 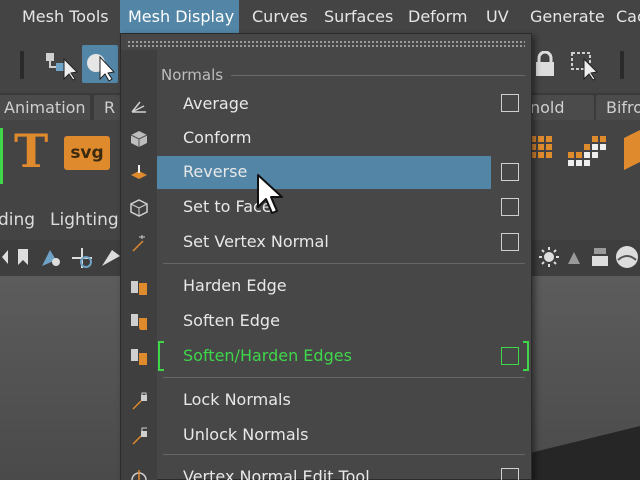 What do you see at coordinates (139, 173) in the screenshot?
I see `reverse-normals-icon` at bounding box center [139, 173].